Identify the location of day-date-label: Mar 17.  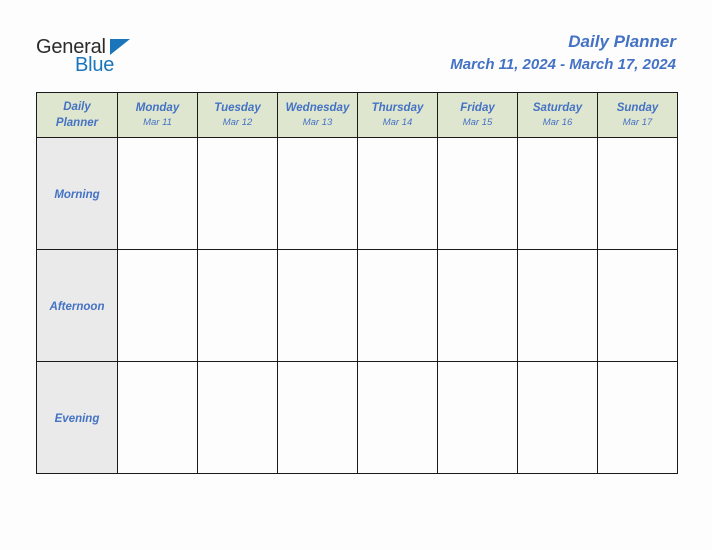
(637, 122).